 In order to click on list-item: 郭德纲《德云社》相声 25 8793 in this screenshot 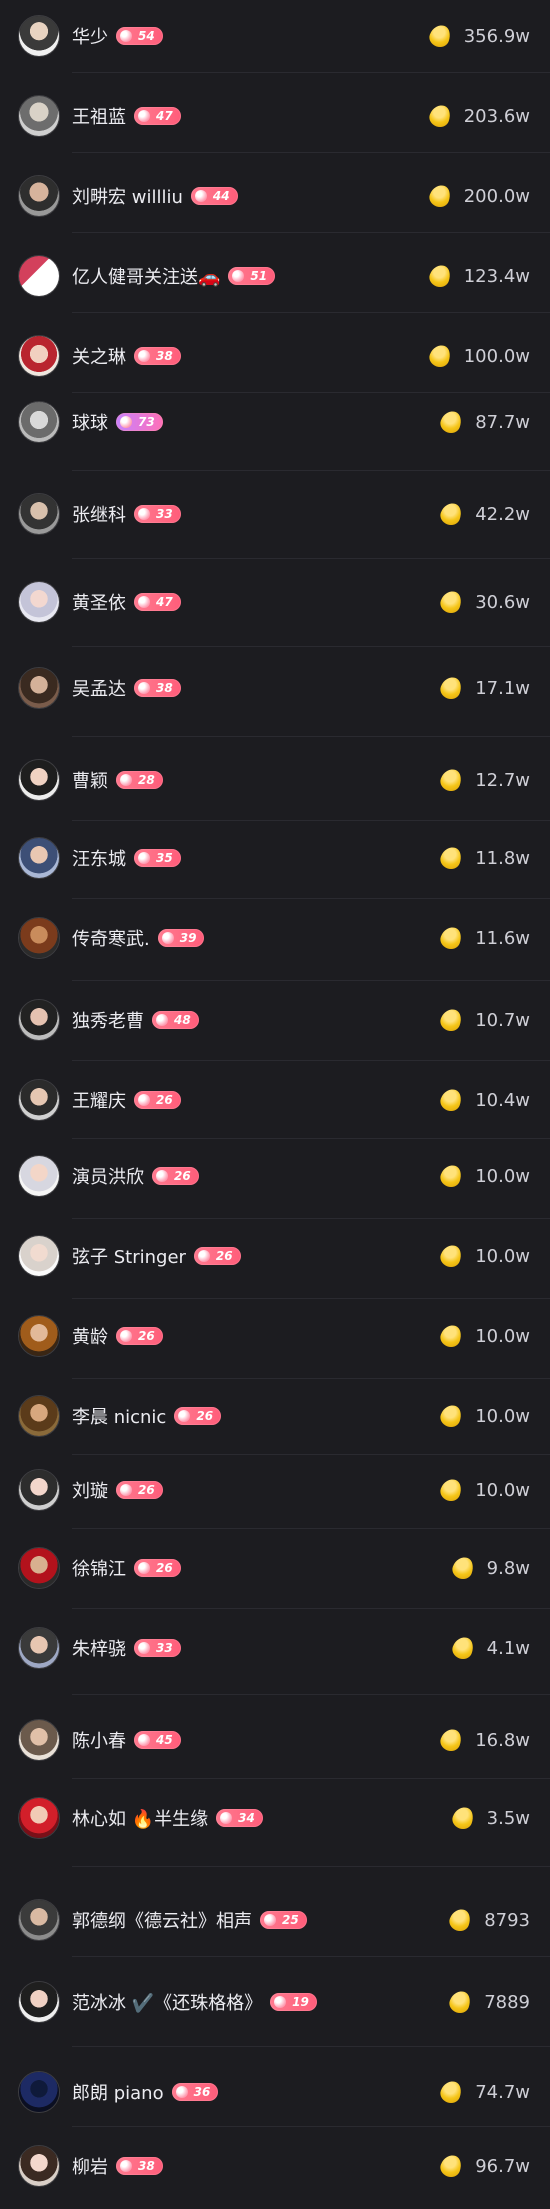, I will do `click(275, 1920)`.